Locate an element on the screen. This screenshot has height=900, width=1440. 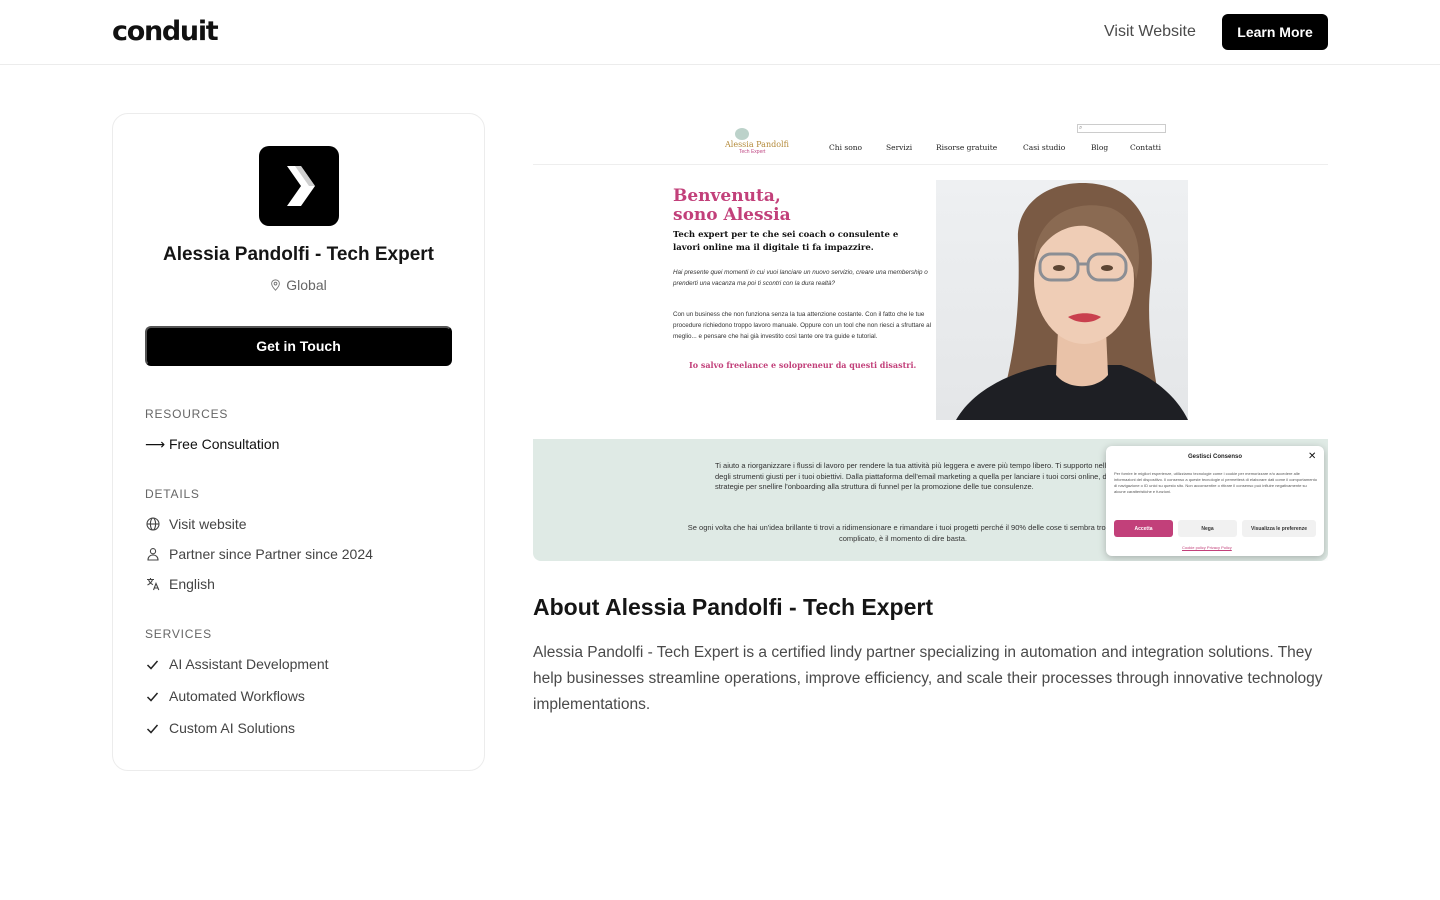
conduit-logo: conduit is located at coordinates (165, 32).